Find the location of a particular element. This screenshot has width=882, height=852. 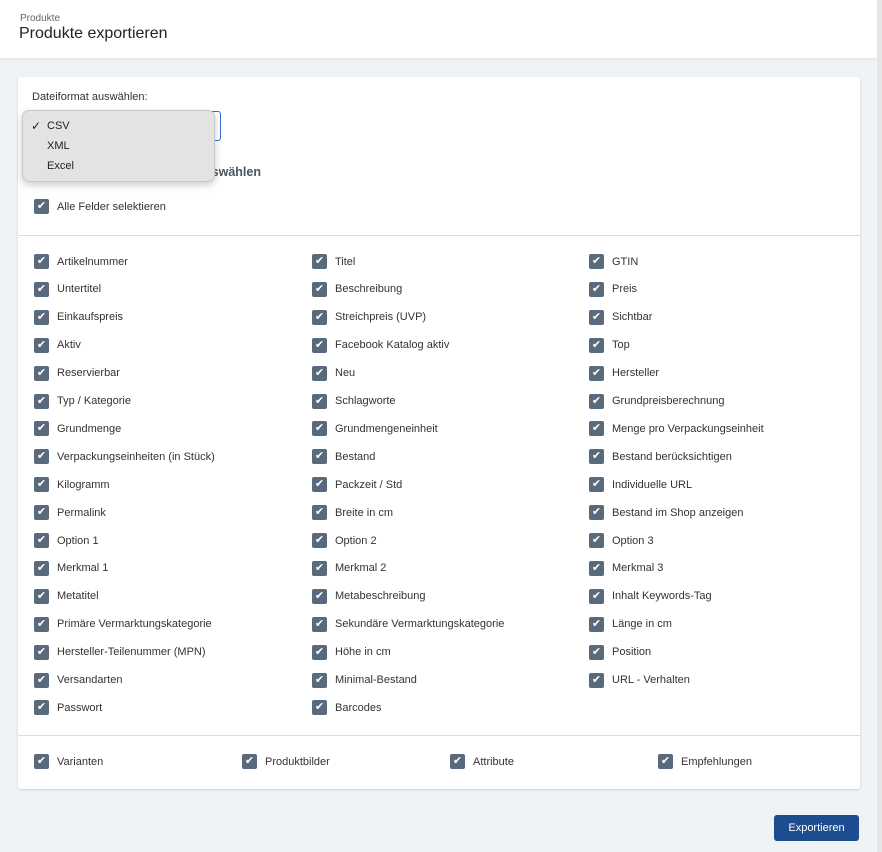

field-checkbox: ✔ Metabeschreibung is located at coordinates (369, 596).